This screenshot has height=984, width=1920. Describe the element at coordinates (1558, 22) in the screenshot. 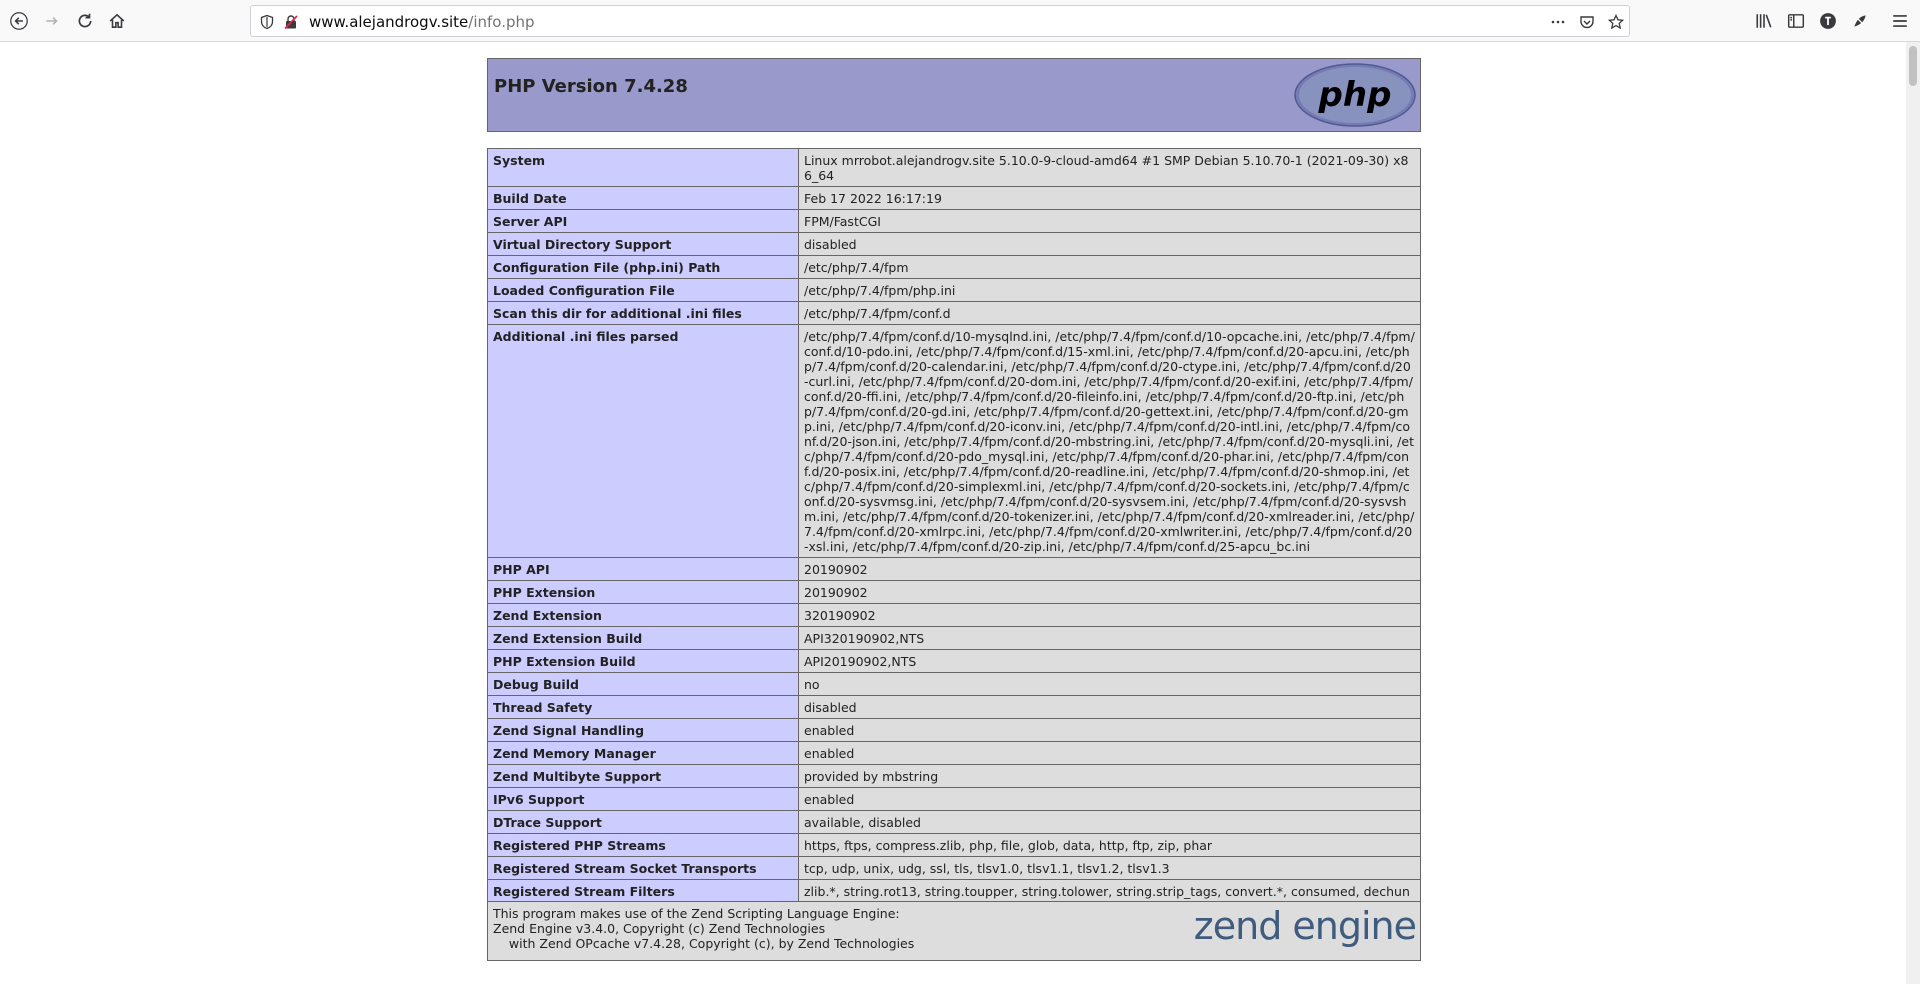

I see `page-actions-icon` at that location.